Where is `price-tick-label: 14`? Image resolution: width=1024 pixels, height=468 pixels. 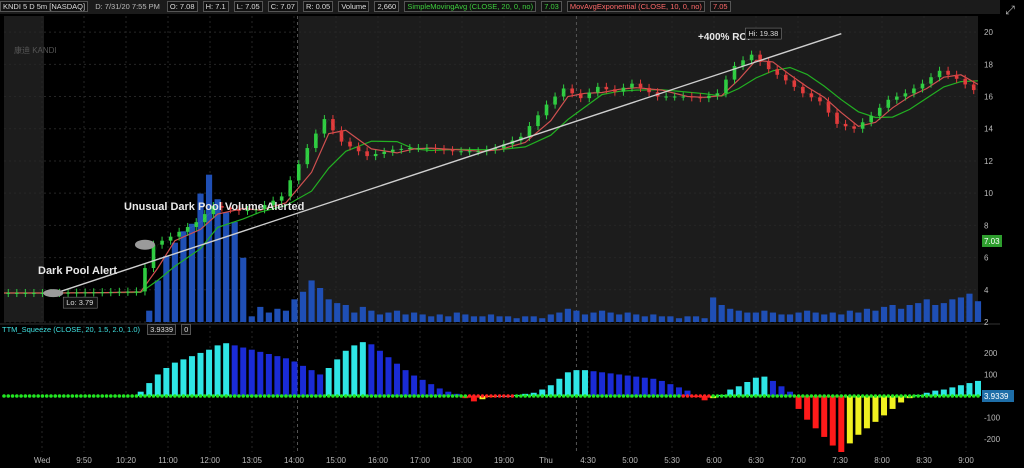 price-tick-label: 14 is located at coordinates (988, 129).